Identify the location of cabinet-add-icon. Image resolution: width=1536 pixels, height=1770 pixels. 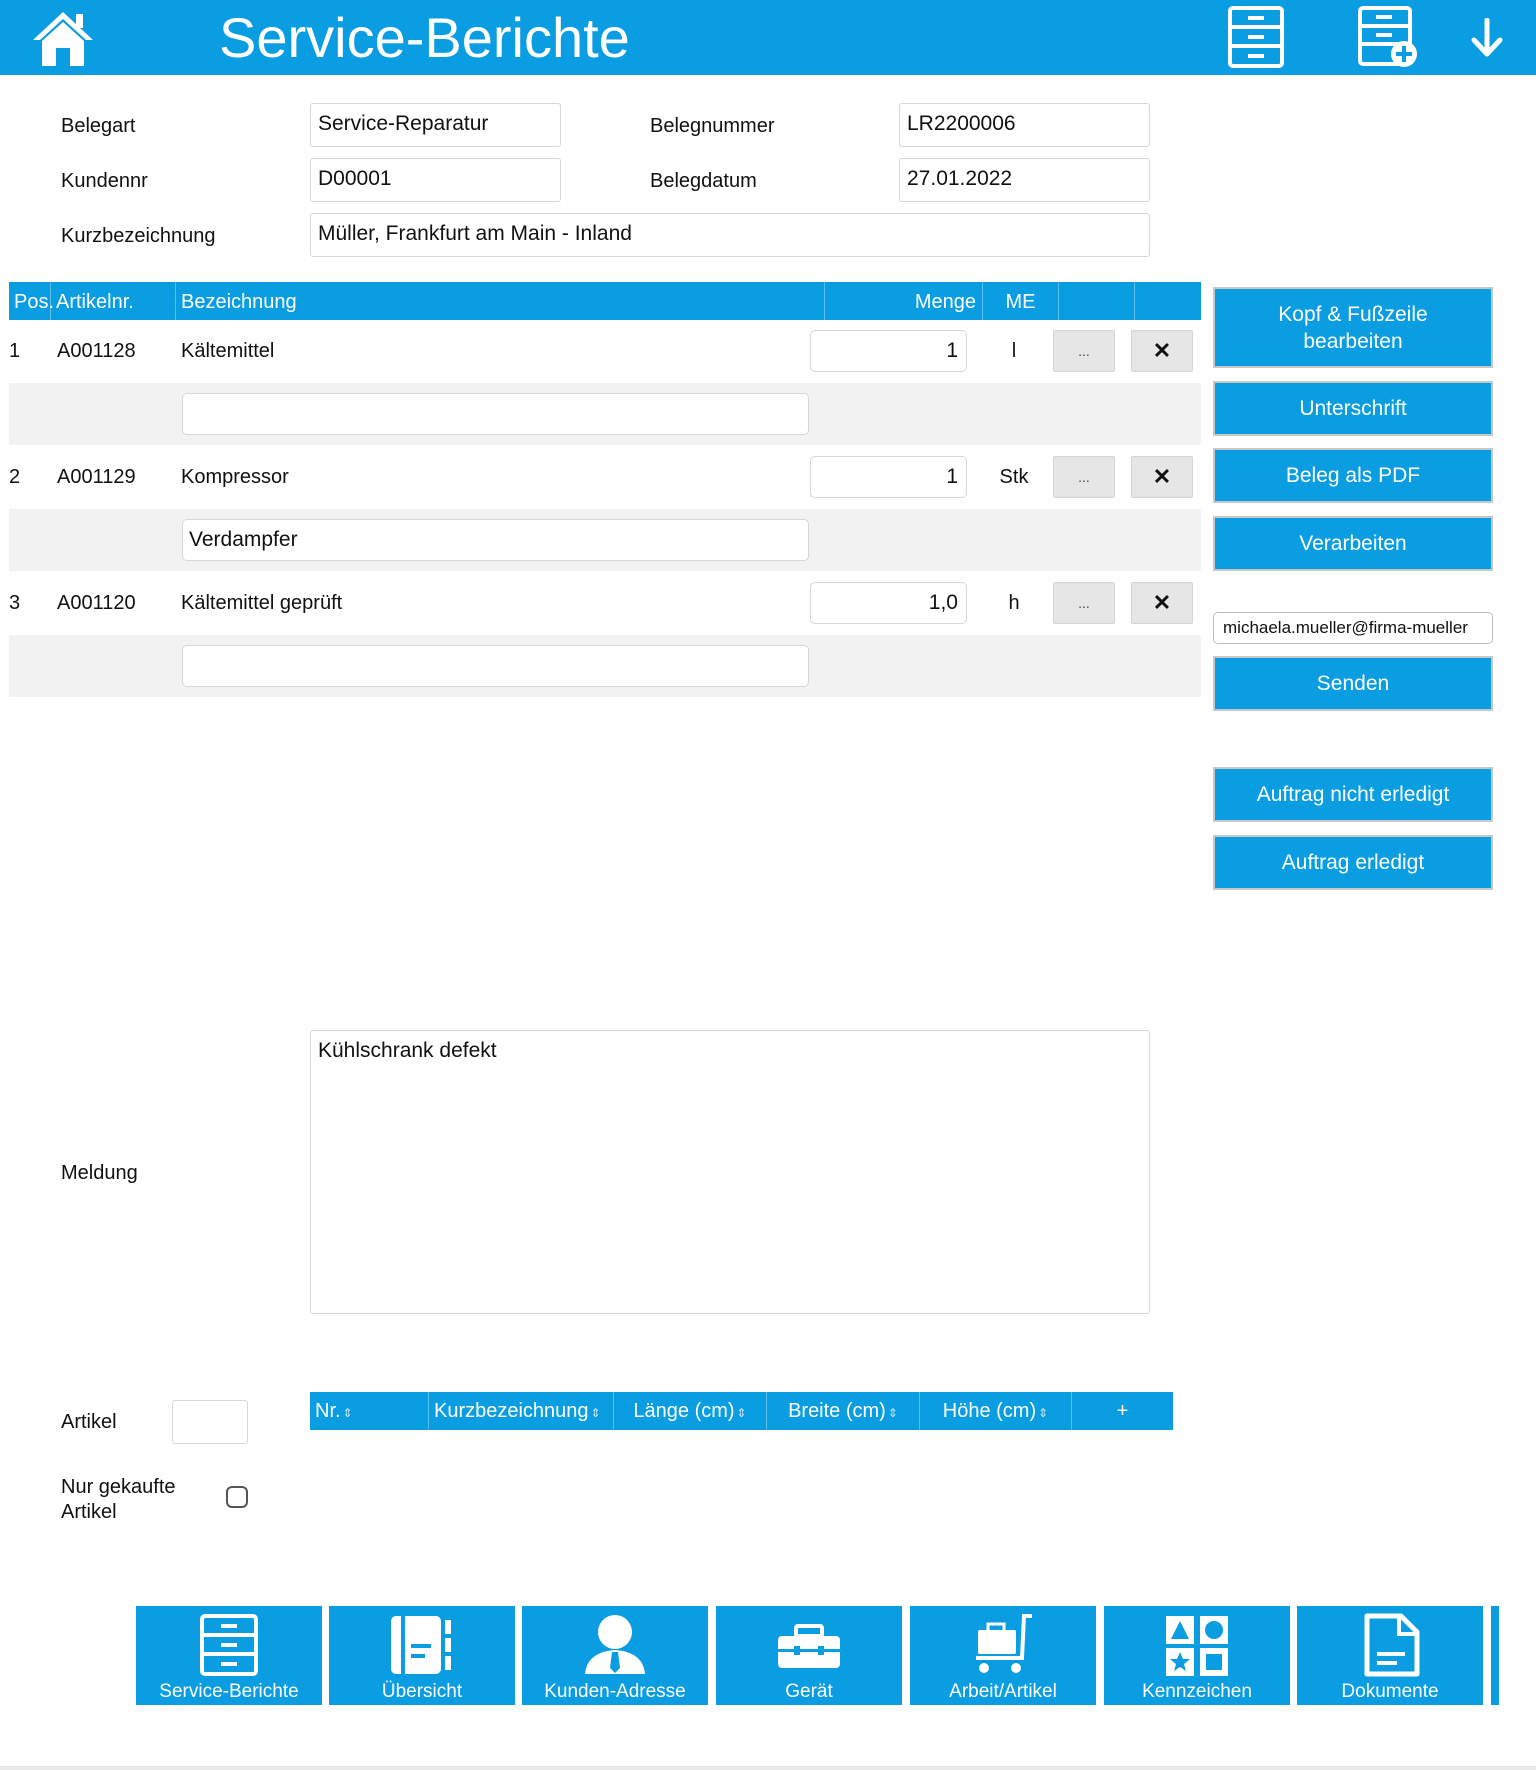
(1389, 40).